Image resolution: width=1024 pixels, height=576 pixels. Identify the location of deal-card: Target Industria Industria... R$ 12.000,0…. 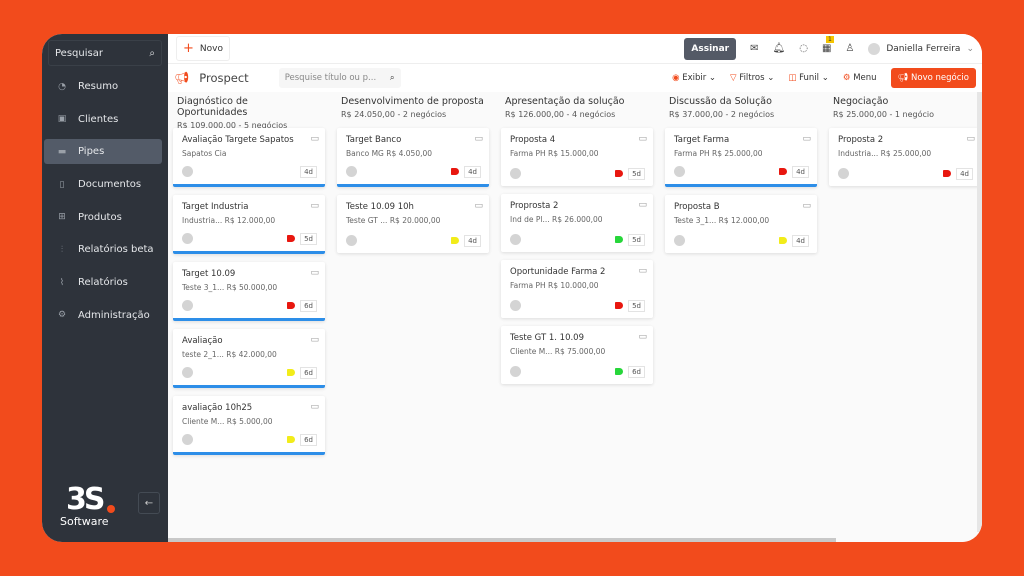
(249, 224).